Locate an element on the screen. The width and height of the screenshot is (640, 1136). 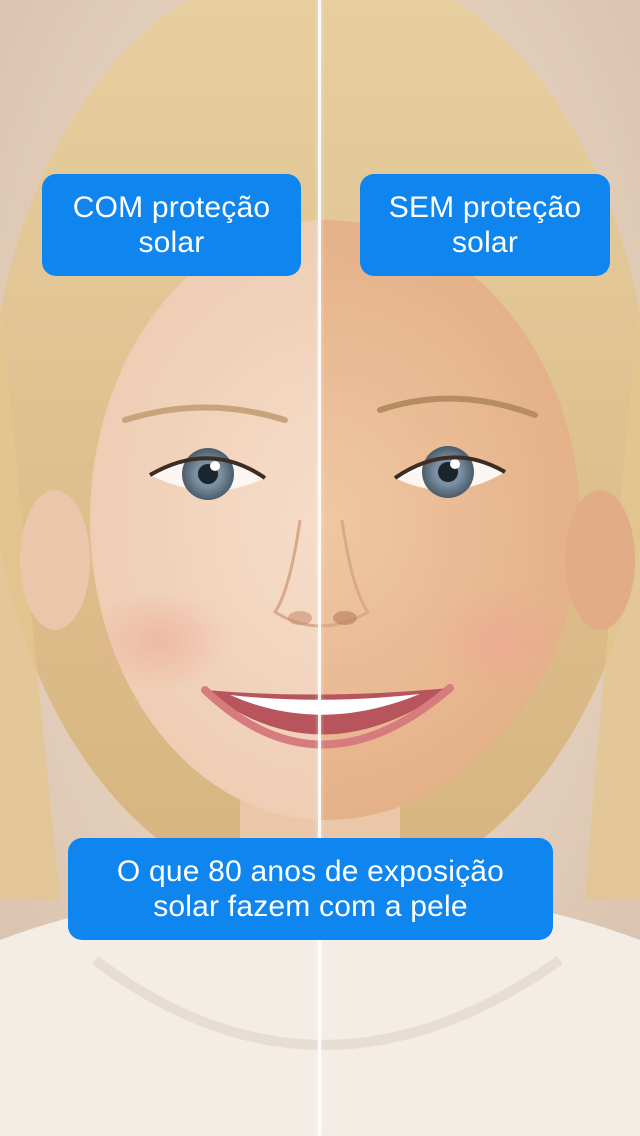
sun-exposure-caption-line1: O que 80 anos de exposição is located at coordinates (310, 871).